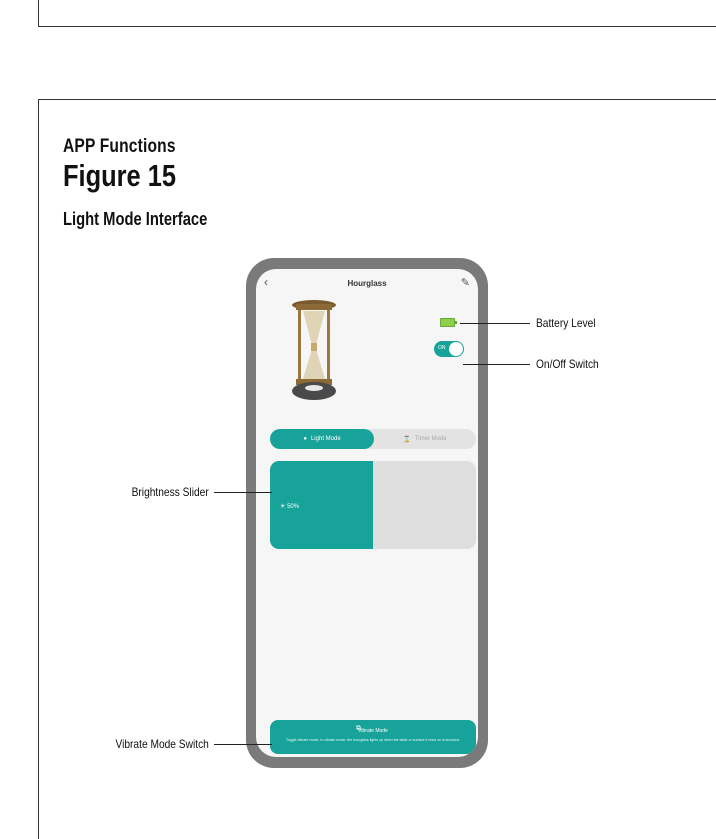 Image resolution: width=716 pixels, height=839 pixels. What do you see at coordinates (170, 492) in the screenshot?
I see `slider-callout: Brightness Slider` at bounding box center [170, 492].